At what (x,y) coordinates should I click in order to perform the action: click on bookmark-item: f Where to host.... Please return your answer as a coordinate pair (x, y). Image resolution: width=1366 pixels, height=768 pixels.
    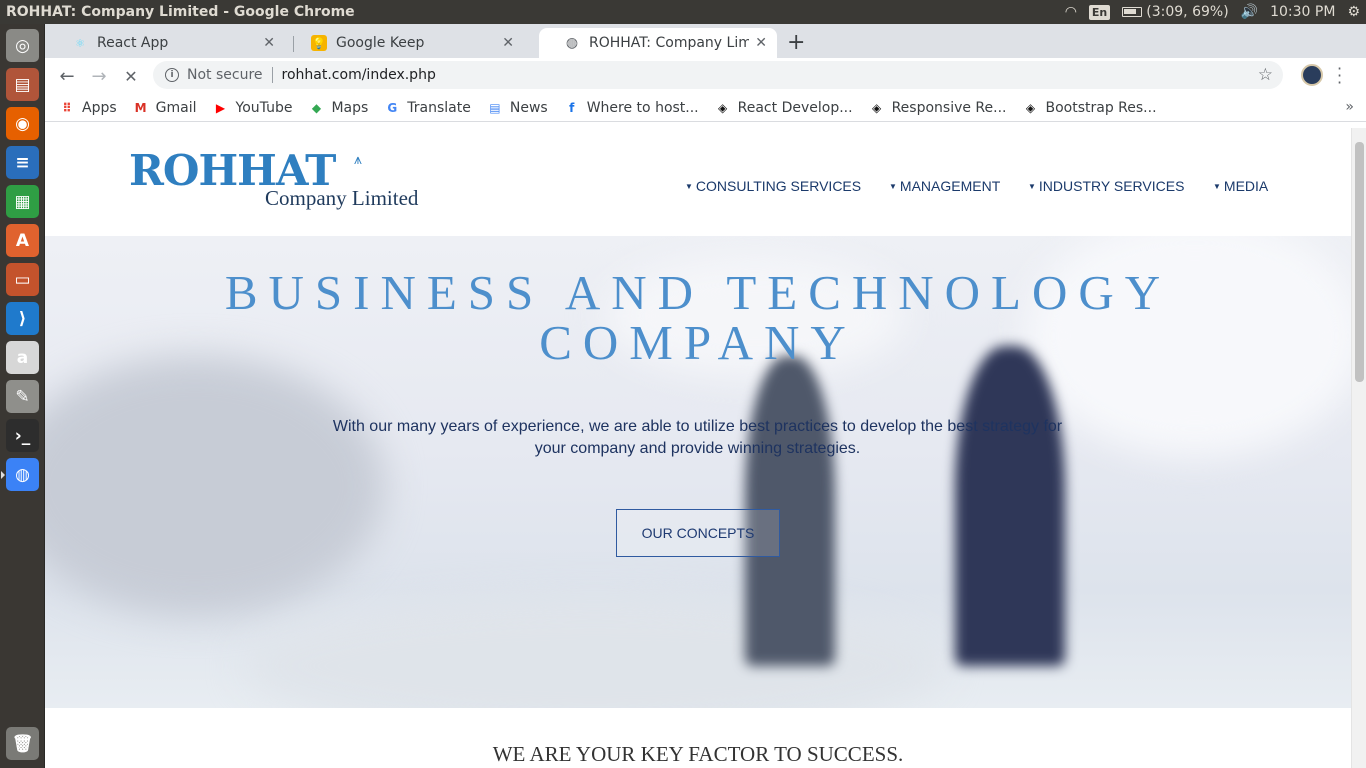
    Looking at the image, I should click on (631, 108).